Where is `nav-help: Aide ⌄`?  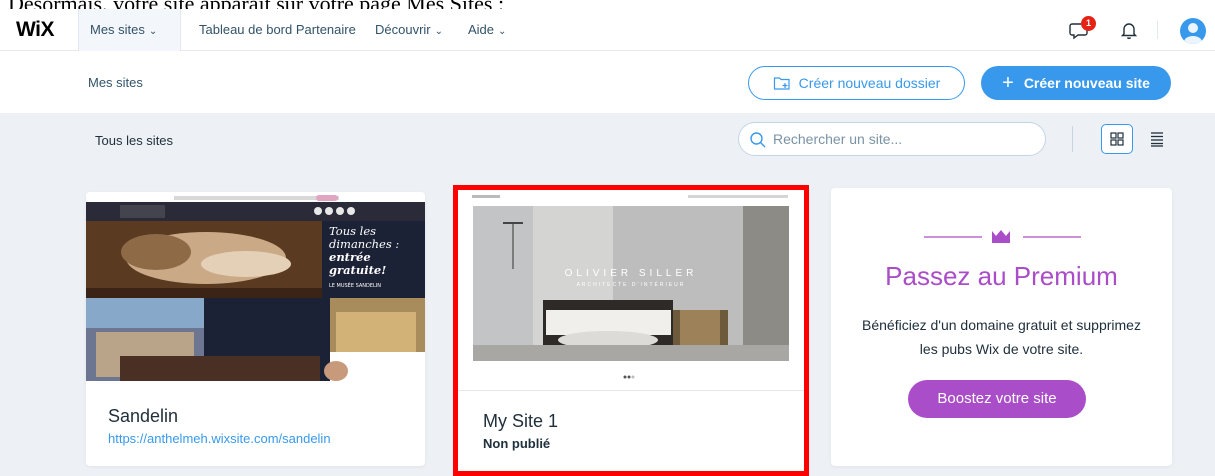
nav-help: Aide ⌄ is located at coordinates (487, 29).